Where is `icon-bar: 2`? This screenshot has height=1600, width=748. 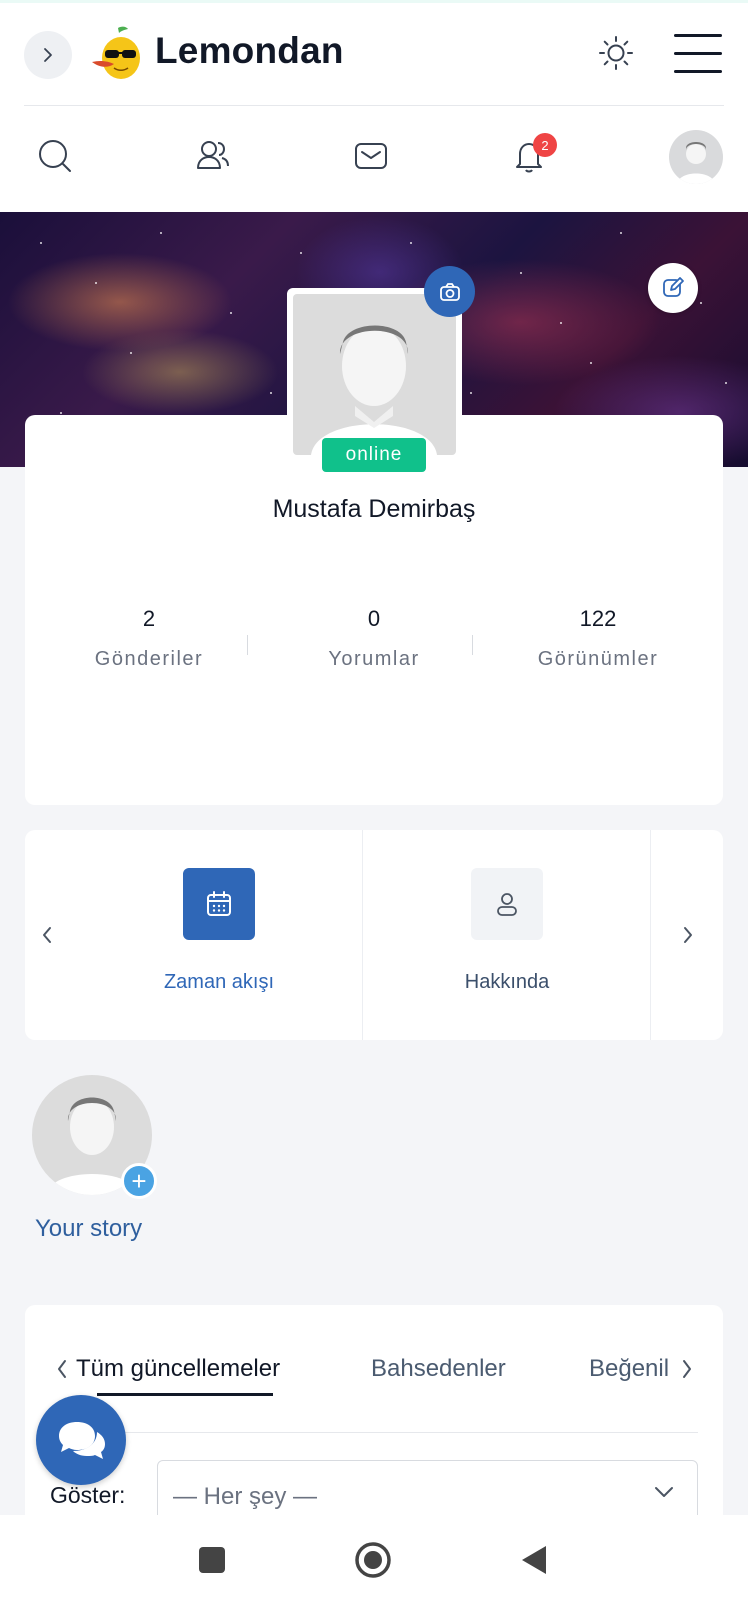 icon-bar: 2 is located at coordinates (374, 159).